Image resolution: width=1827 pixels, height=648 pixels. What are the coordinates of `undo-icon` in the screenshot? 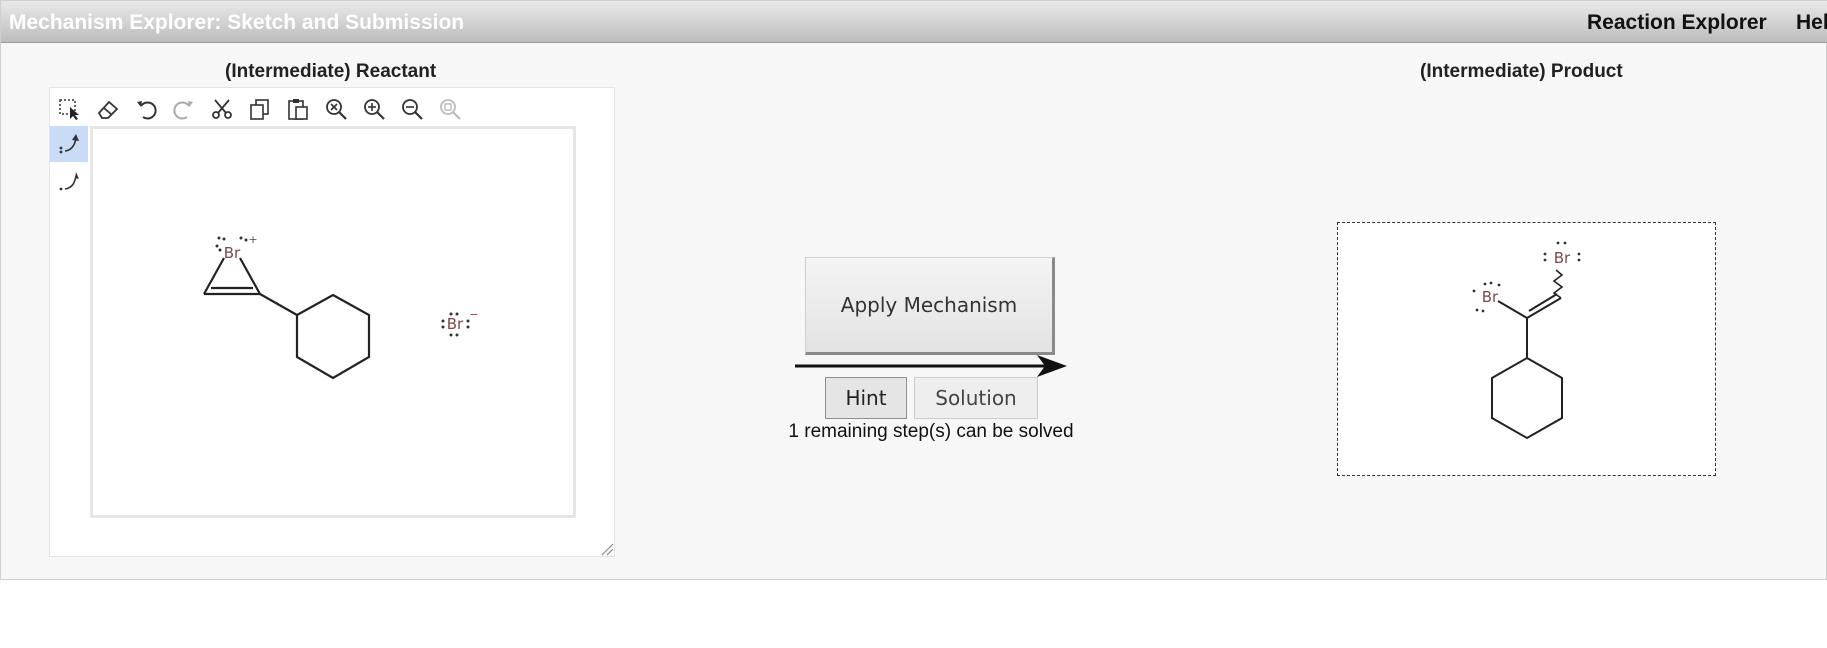 It's located at (146, 109).